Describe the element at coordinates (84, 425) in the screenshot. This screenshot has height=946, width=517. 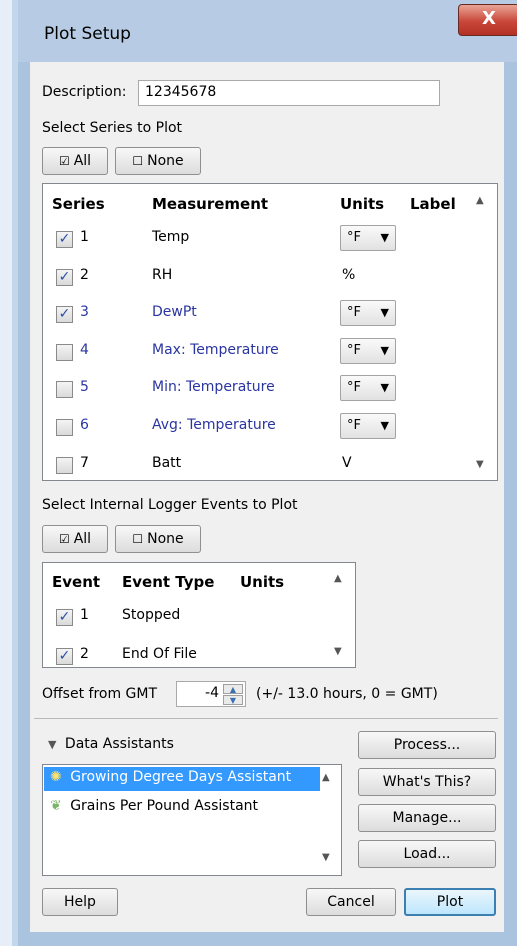
I see `series-number: 6` at that location.